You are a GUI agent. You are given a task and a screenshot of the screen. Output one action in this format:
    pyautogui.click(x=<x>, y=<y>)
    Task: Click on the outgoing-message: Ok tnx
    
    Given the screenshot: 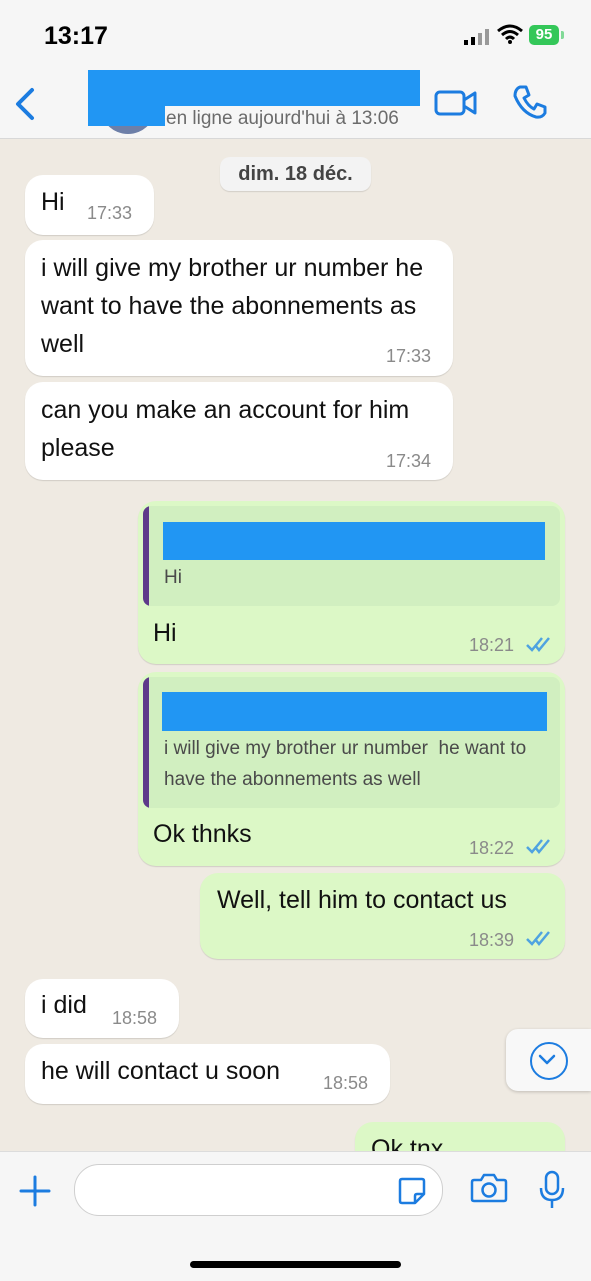 What is the action you would take?
    pyautogui.click(x=460, y=1136)
    